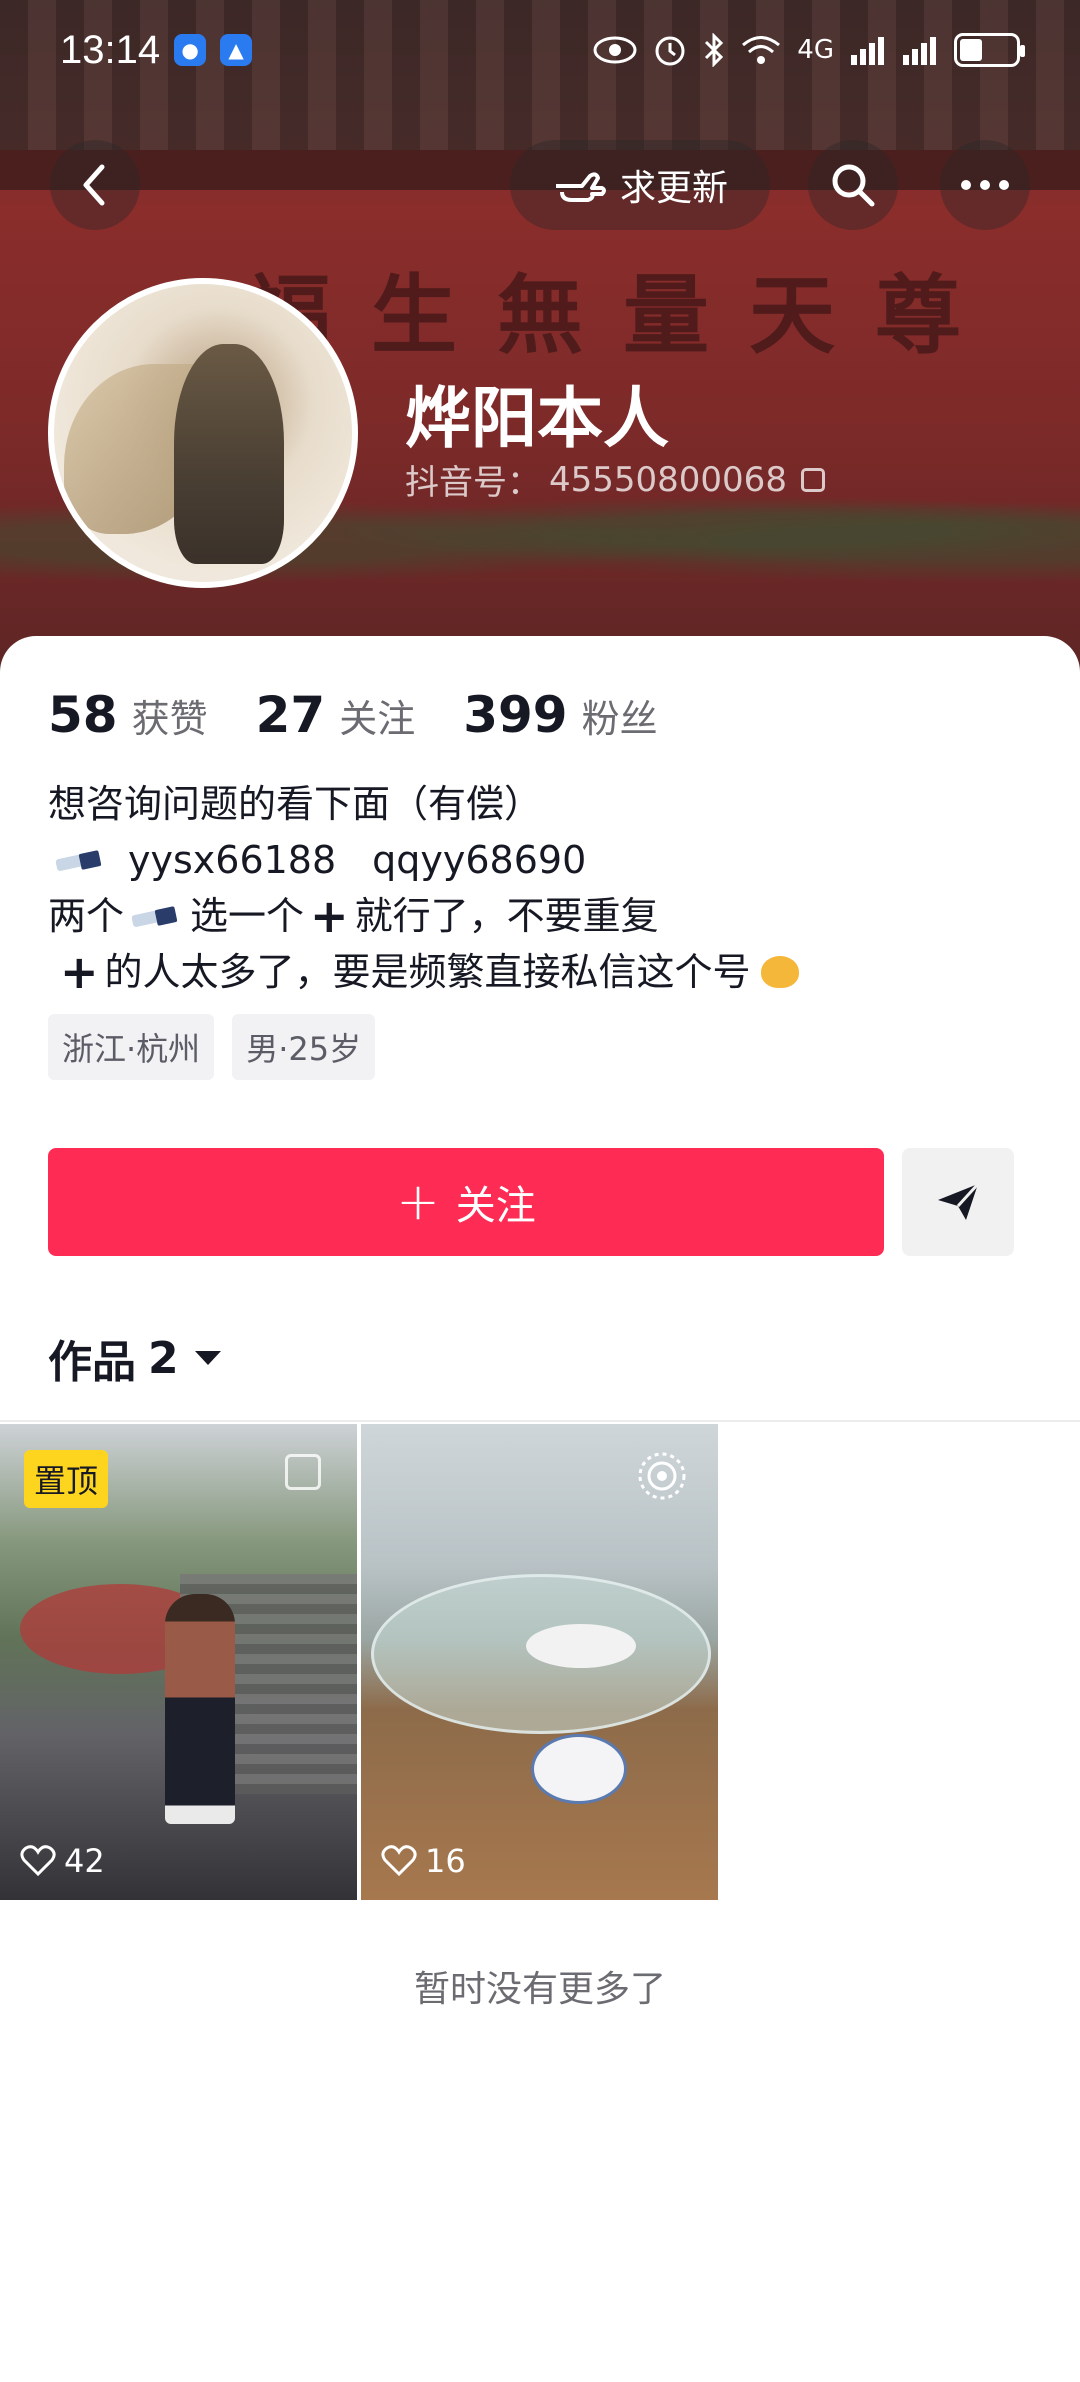 Image resolution: width=1080 pixels, height=2382 pixels. I want to click on status-indicators: 4G, so click(809, 50).